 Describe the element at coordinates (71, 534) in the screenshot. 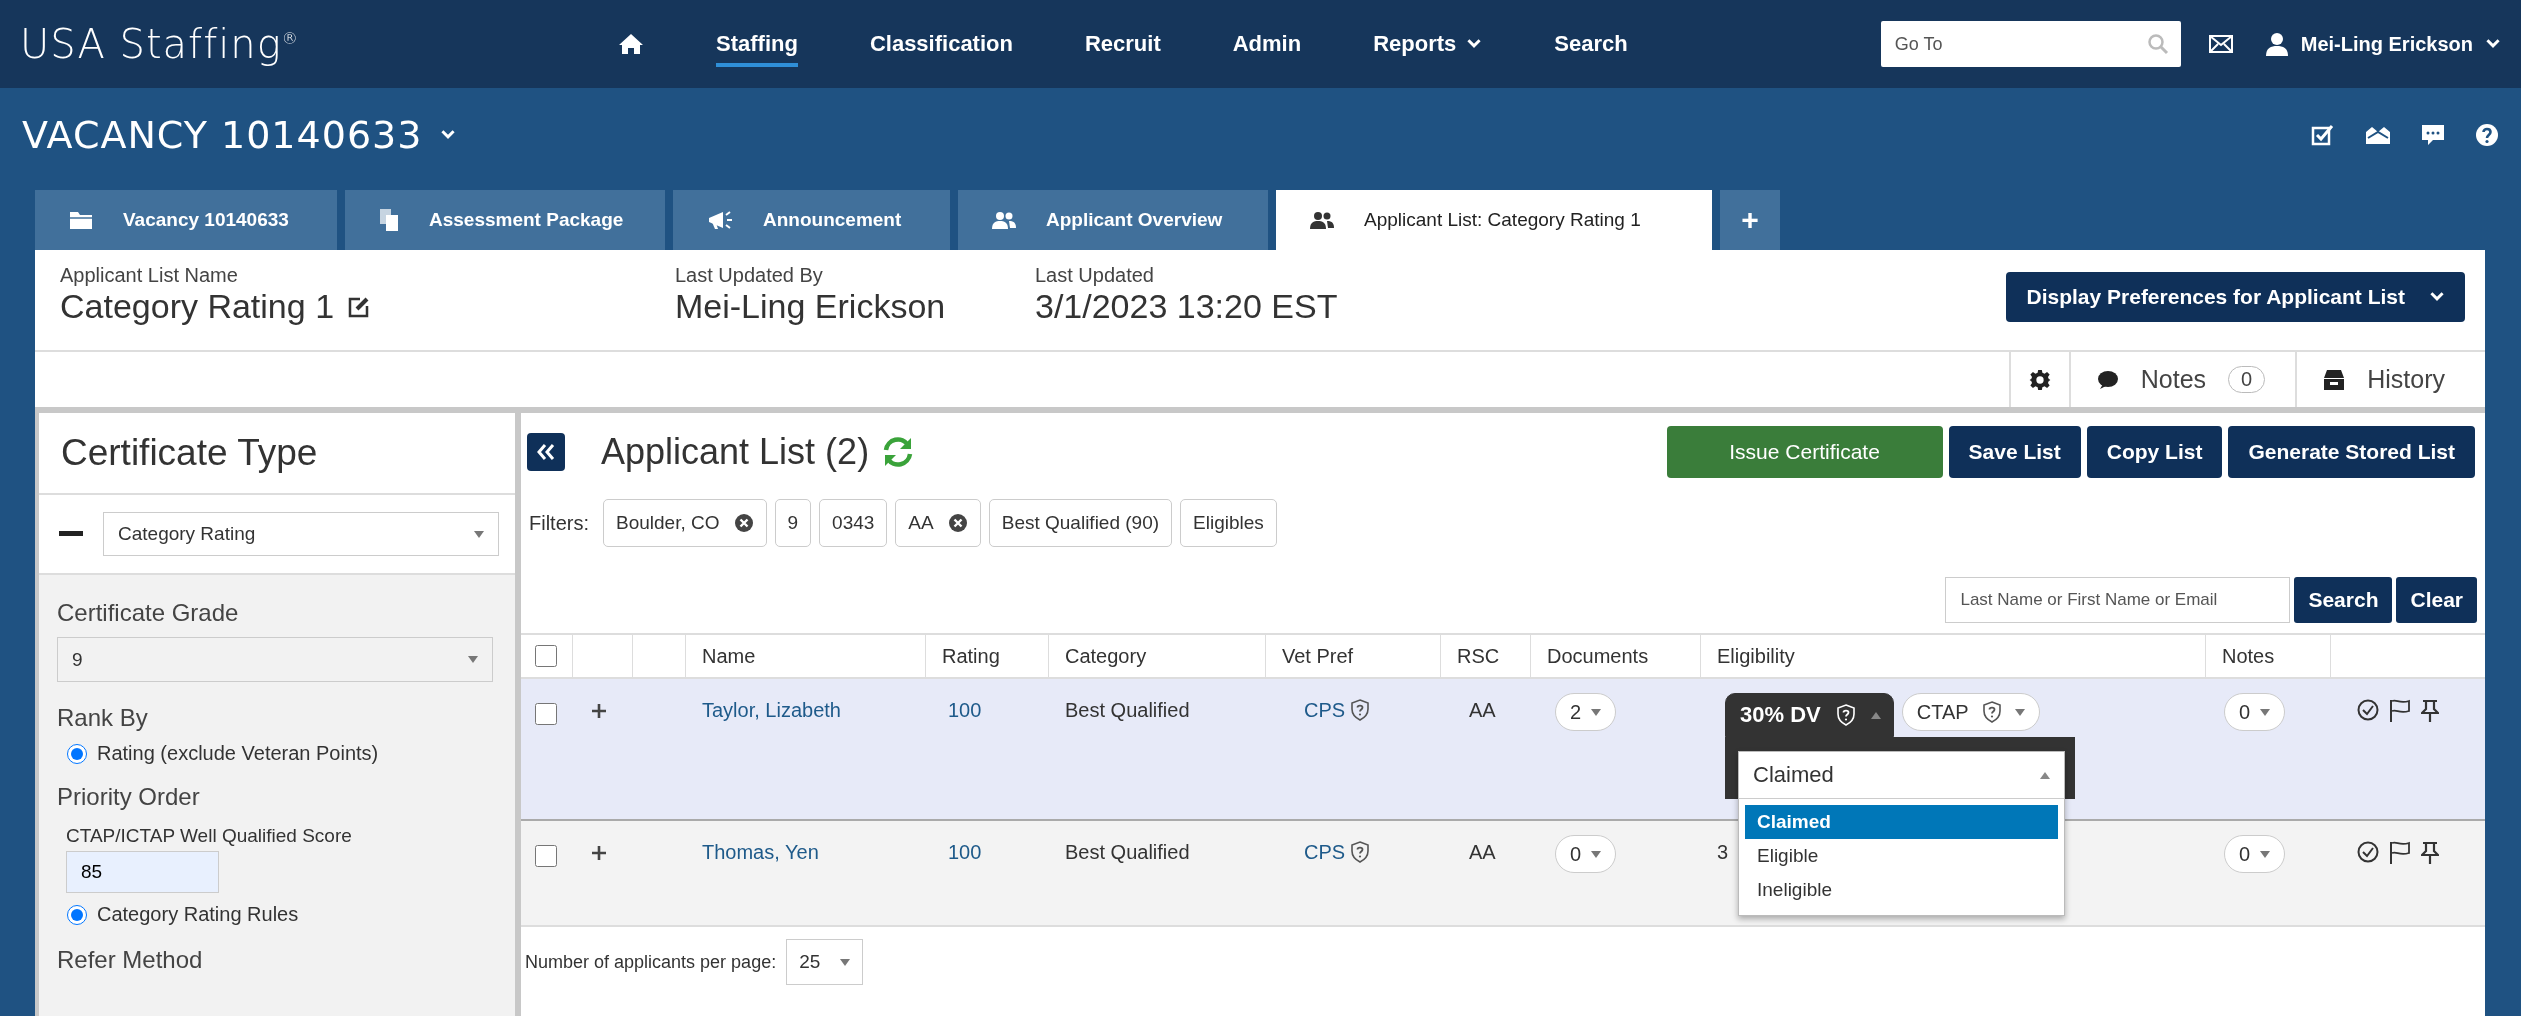

I see `collapse-icon` at that location.